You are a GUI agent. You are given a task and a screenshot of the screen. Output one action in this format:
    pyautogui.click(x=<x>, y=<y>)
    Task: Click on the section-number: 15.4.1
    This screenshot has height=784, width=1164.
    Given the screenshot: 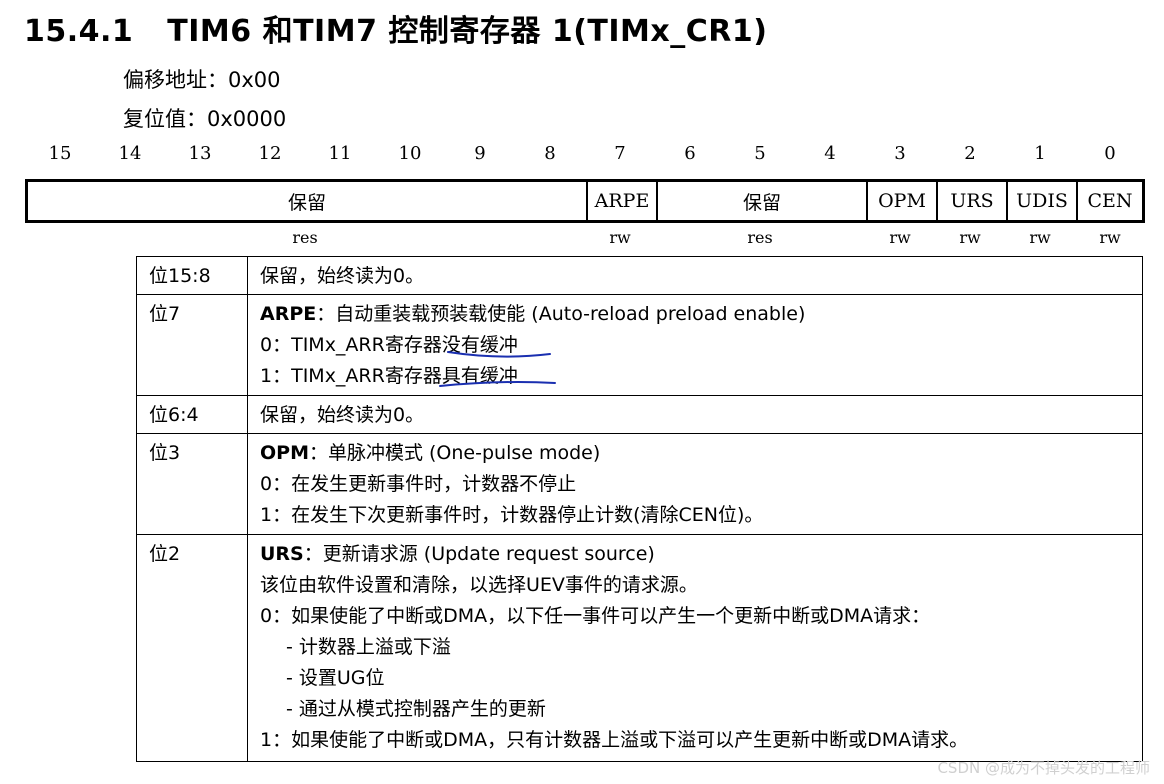 What is the action you would take?
    pyautogui.click(x=79, y=31)
    